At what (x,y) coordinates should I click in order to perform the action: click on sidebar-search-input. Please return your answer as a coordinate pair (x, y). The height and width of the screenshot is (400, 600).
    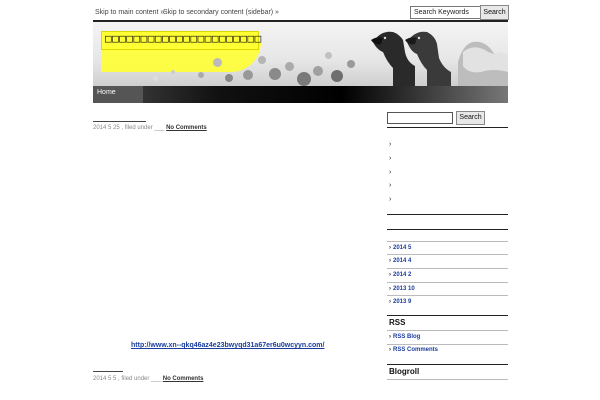
    Looking at the image, I should click on (420, 118).